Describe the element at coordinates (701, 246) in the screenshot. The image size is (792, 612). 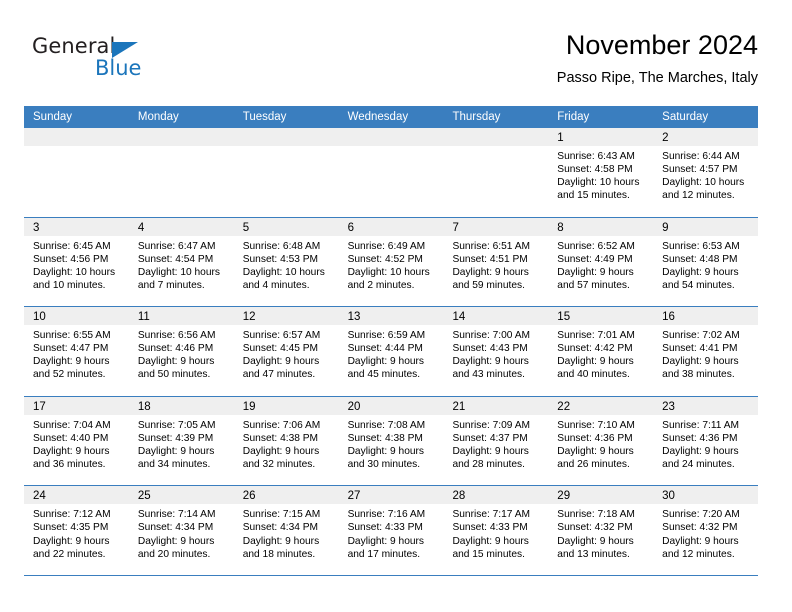
I see `sunrise-time: Sunrise: 6:53 AM` at that location.